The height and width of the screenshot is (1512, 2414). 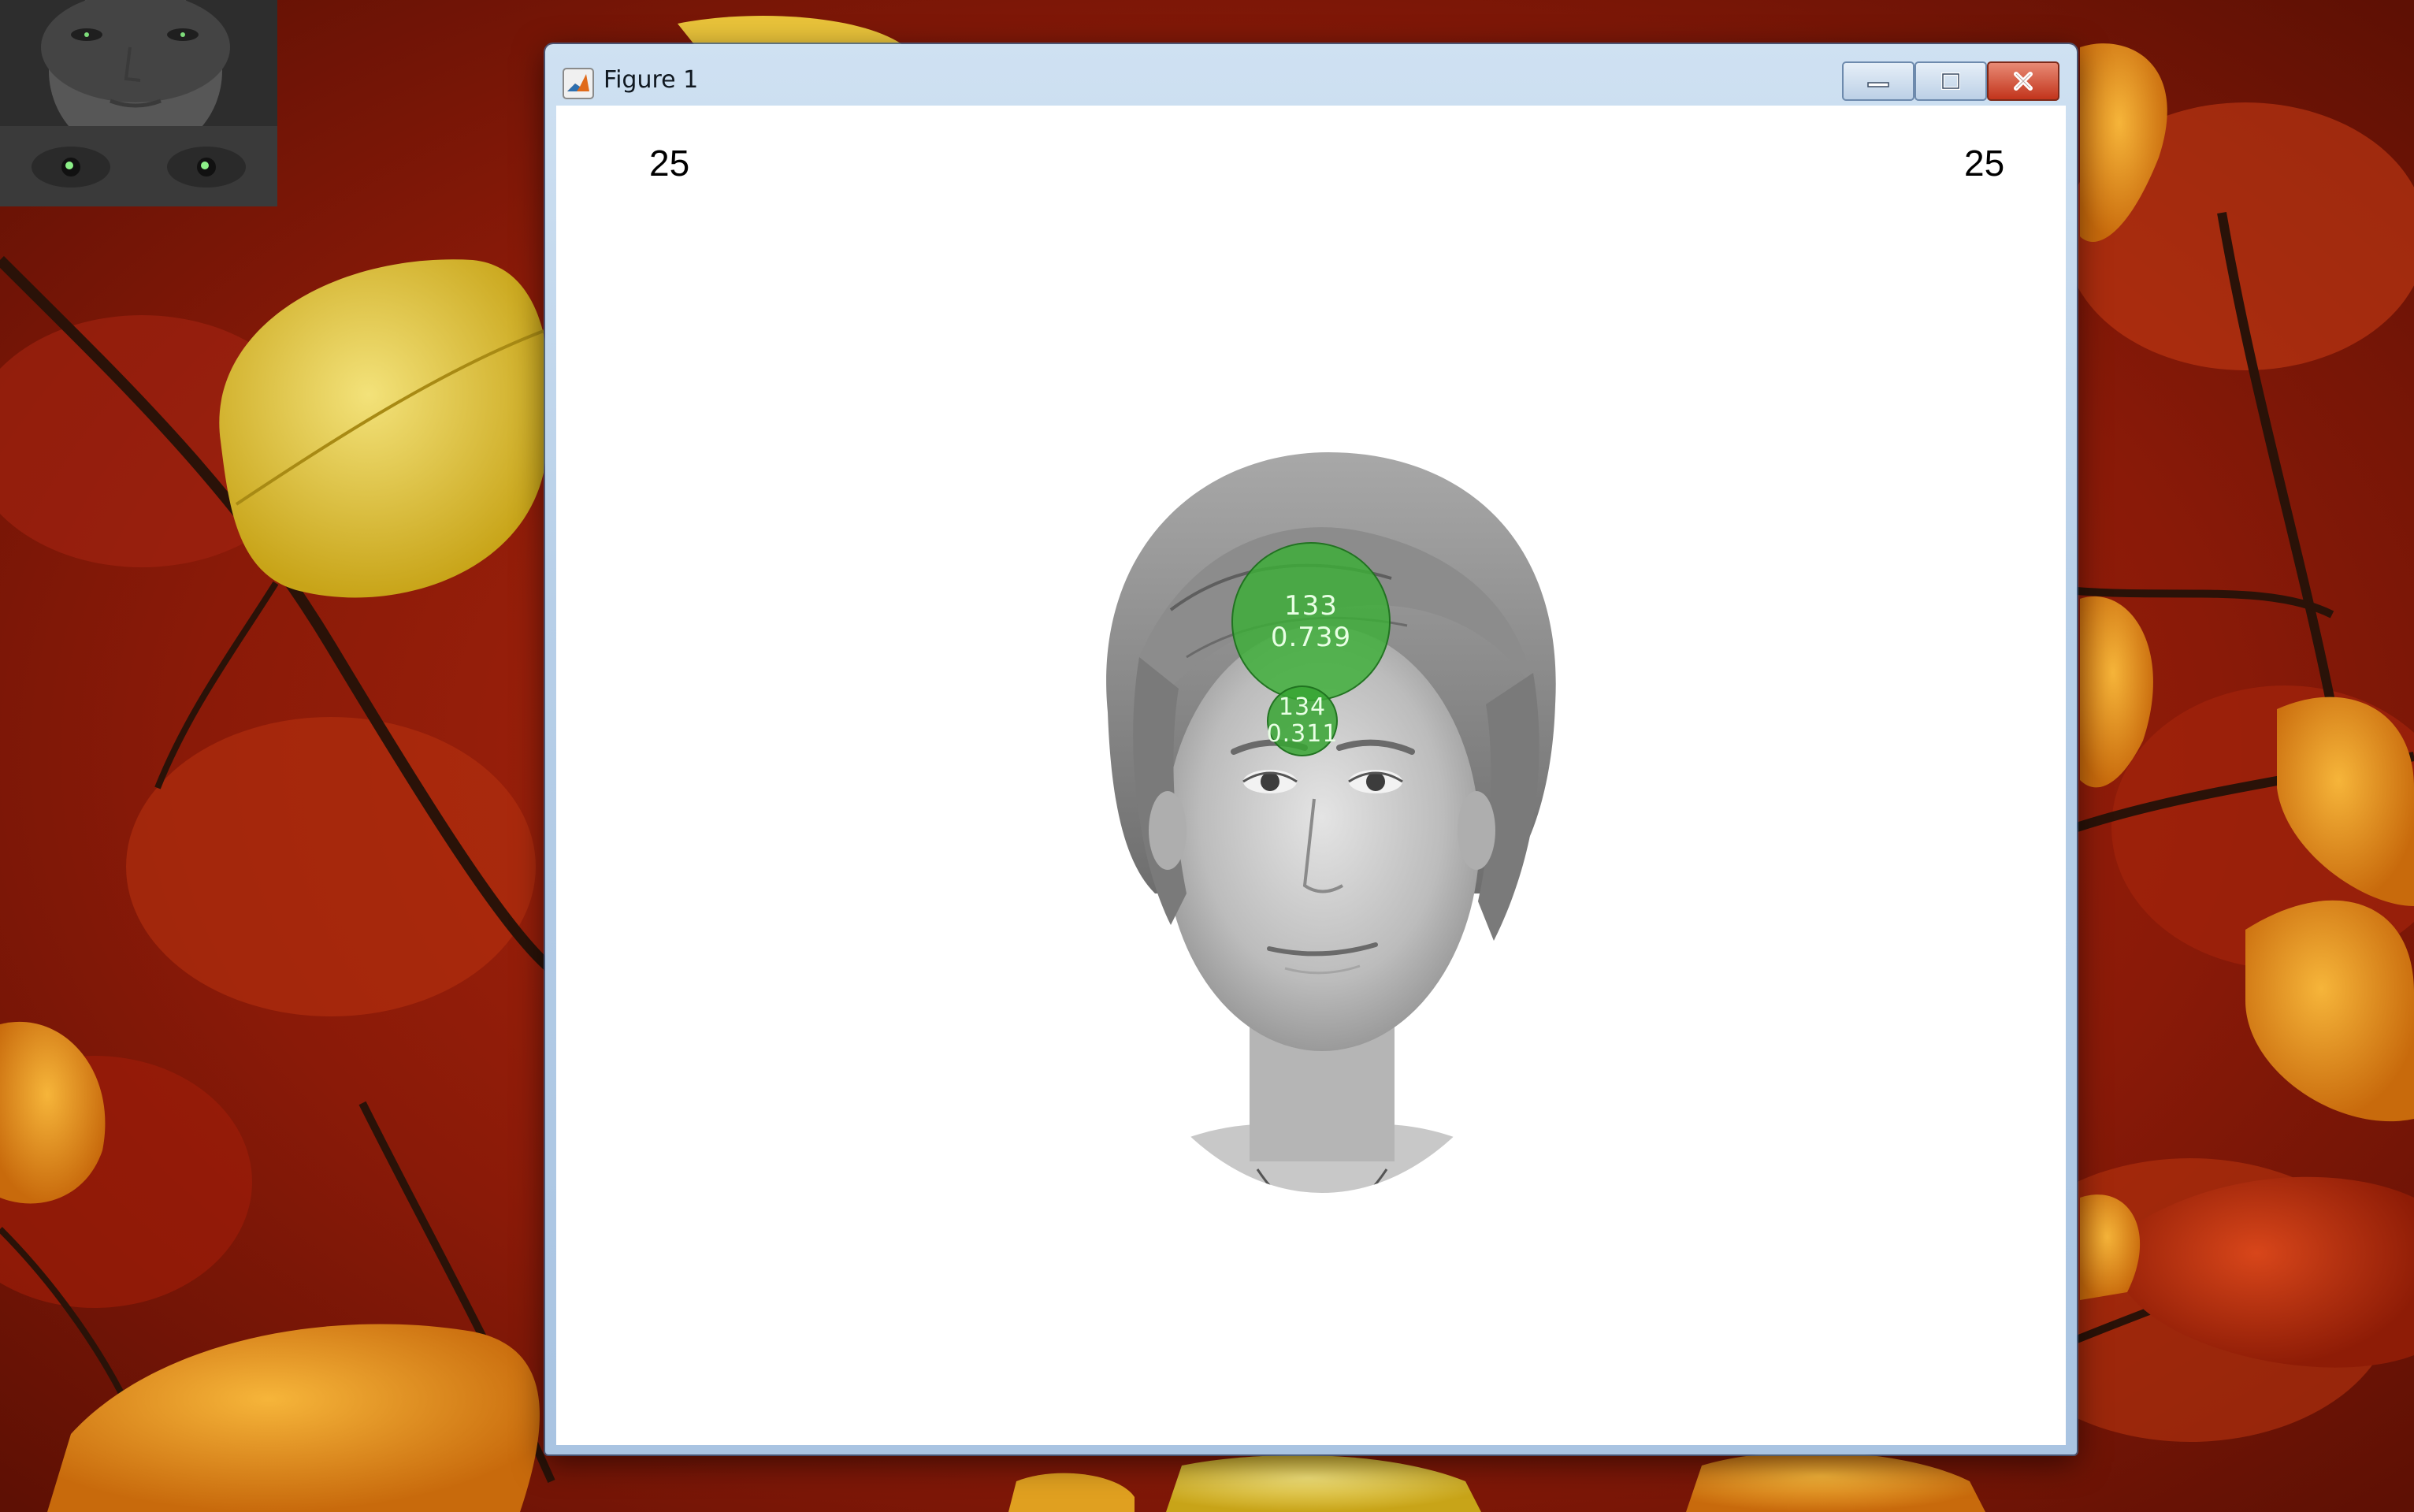 What do you see at coordinates (1311, 75) in the screenshot?
I see `window-titlebar: Figure 1` at bounding box center [1311, 75].